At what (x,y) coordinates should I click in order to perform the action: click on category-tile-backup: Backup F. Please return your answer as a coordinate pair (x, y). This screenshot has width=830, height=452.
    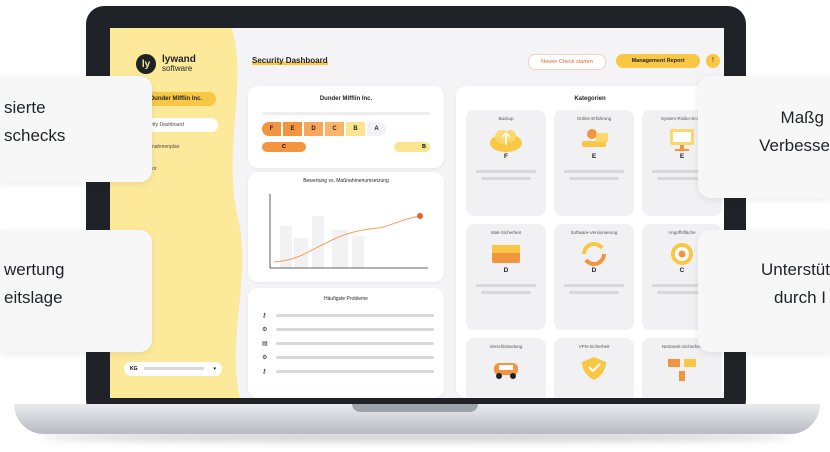
    Looking at the image, I should click on (506, 163).